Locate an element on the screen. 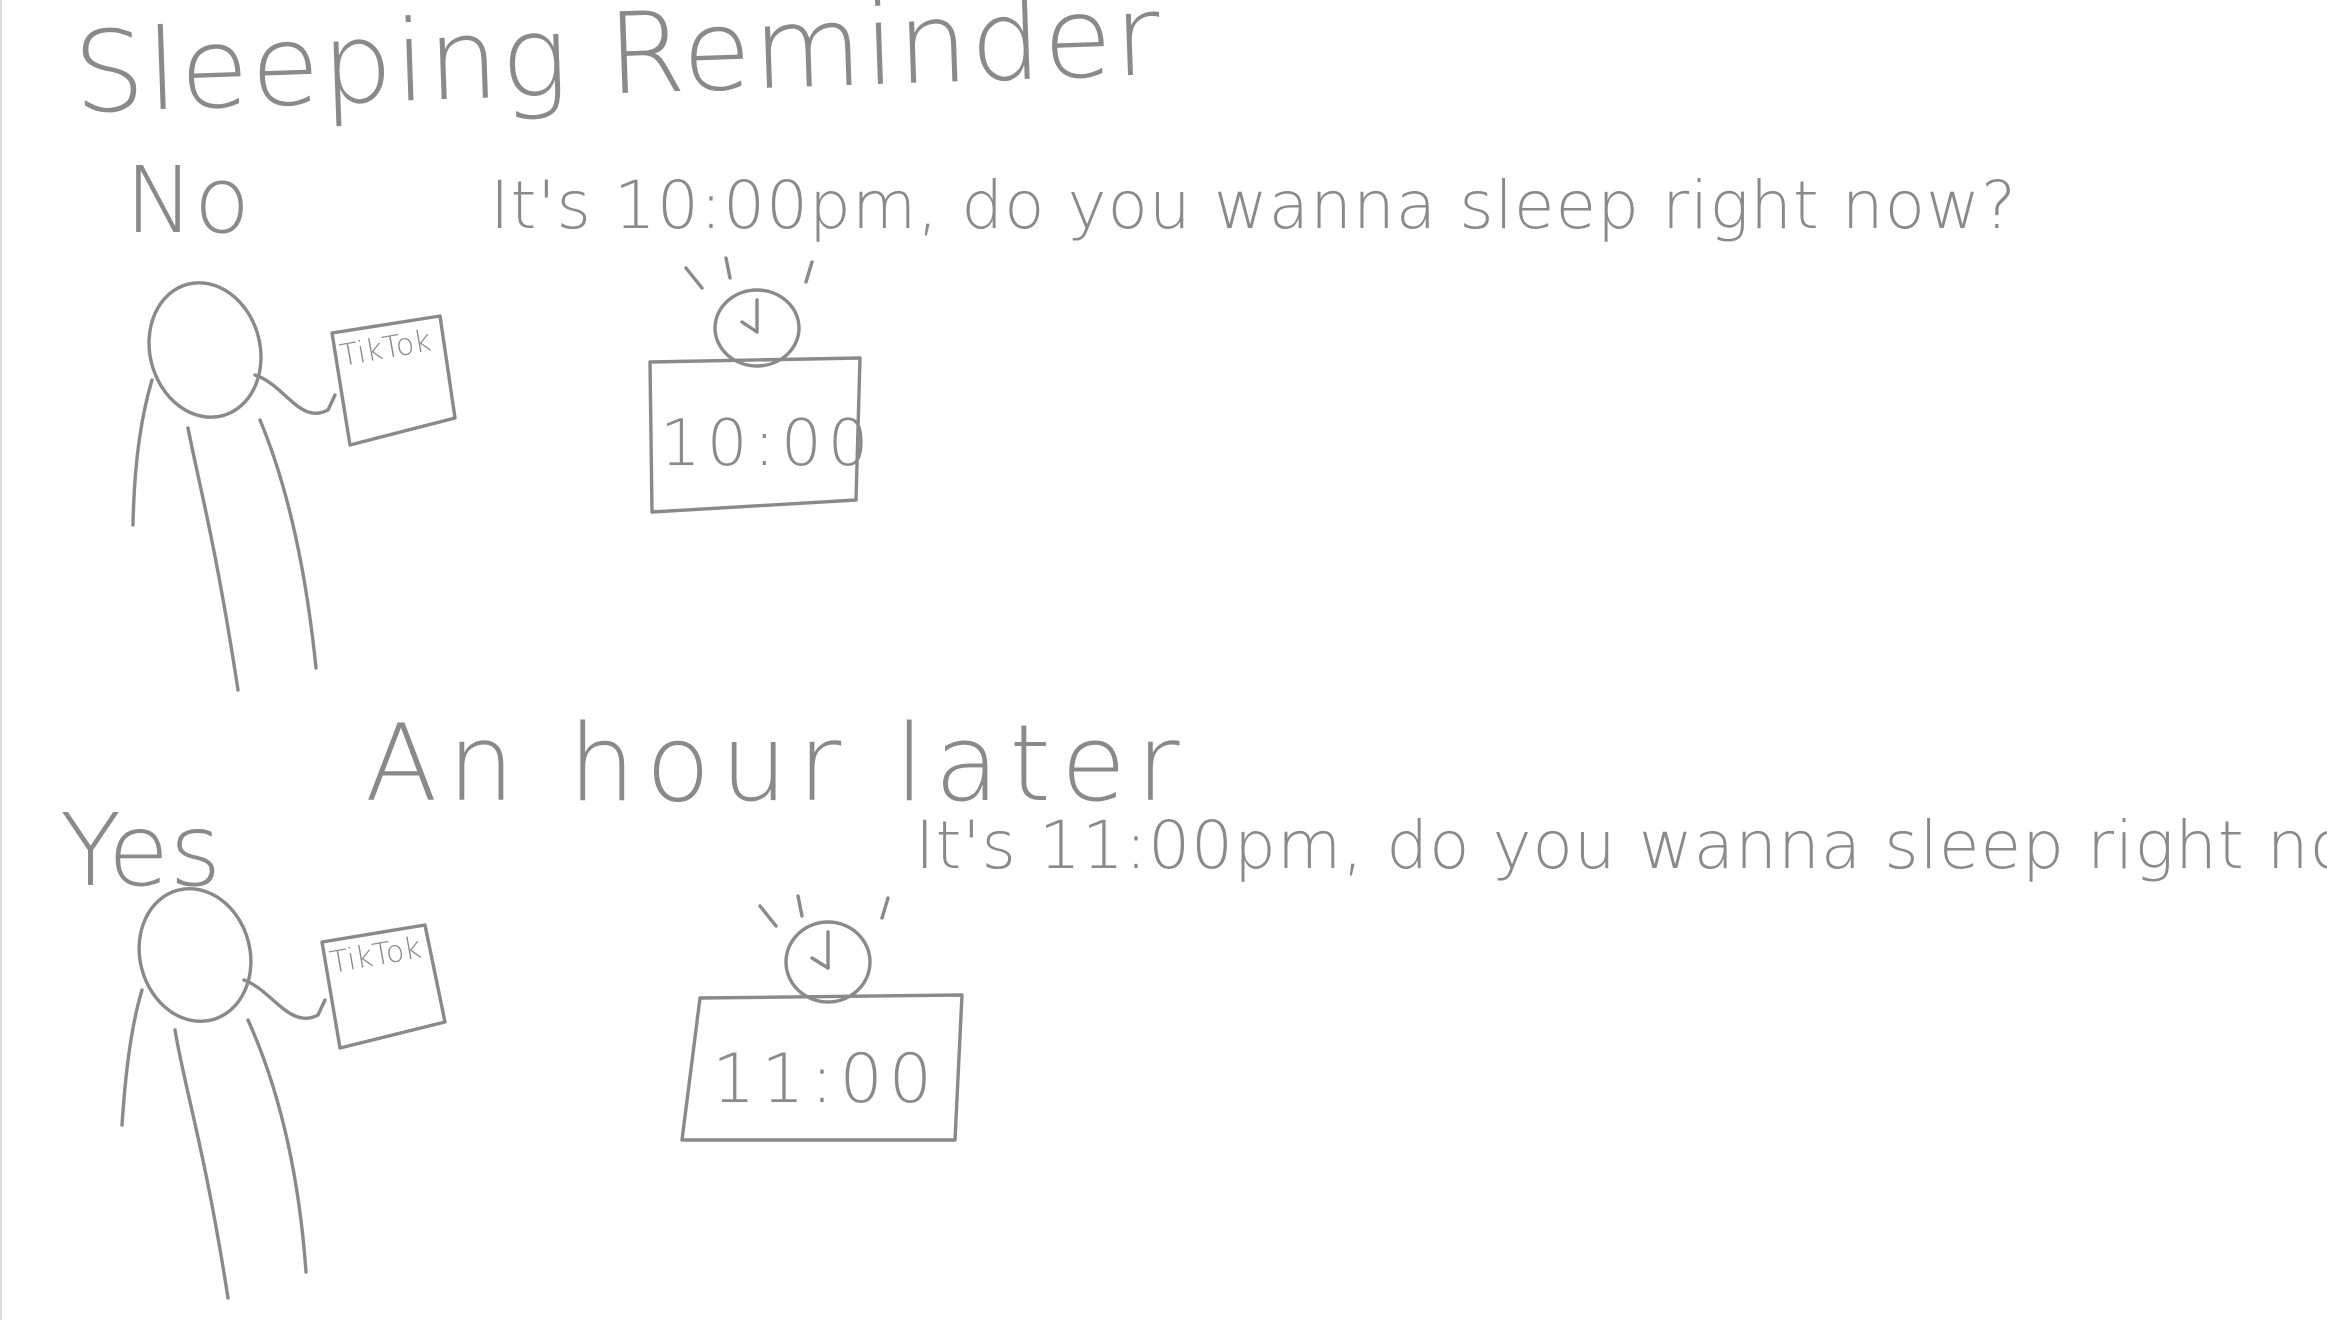 The image size is (2327, 1320). alarm-clock-icon-no is located at coordinates (749, 312).